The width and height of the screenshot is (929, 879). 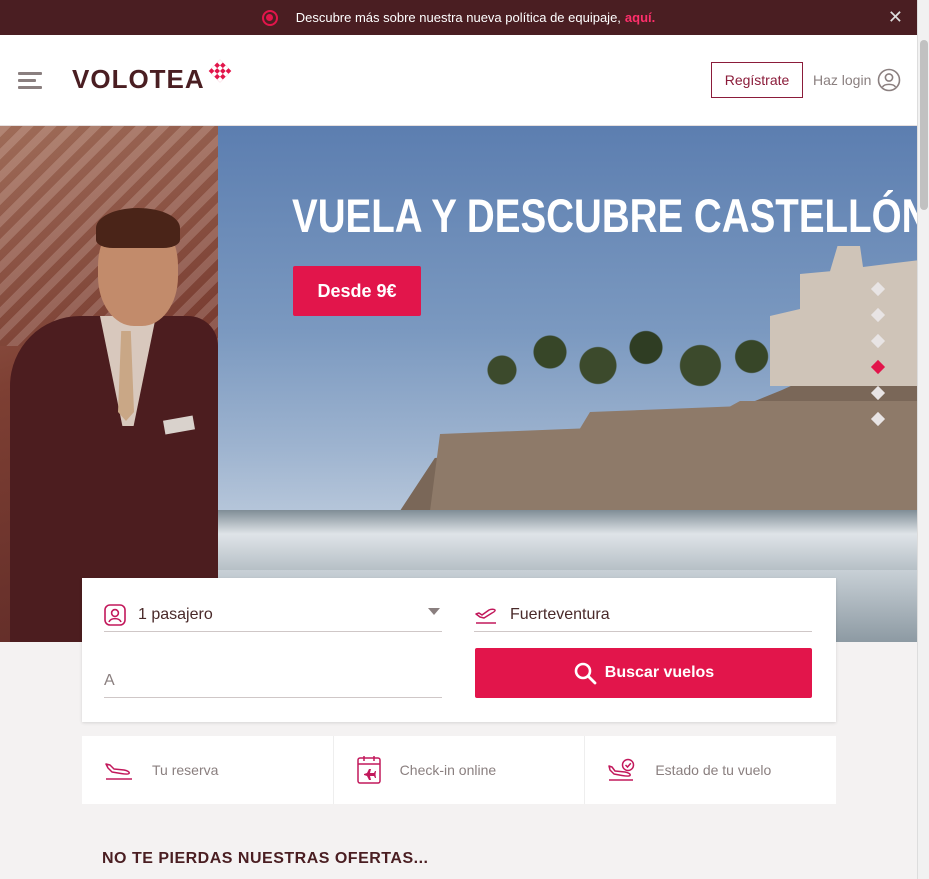 What do you see at coordinates (458, 80) in the screenshot?
I see `site-header: VOLOTEA Regístrate Haz login` at bounding box center [458, 80].